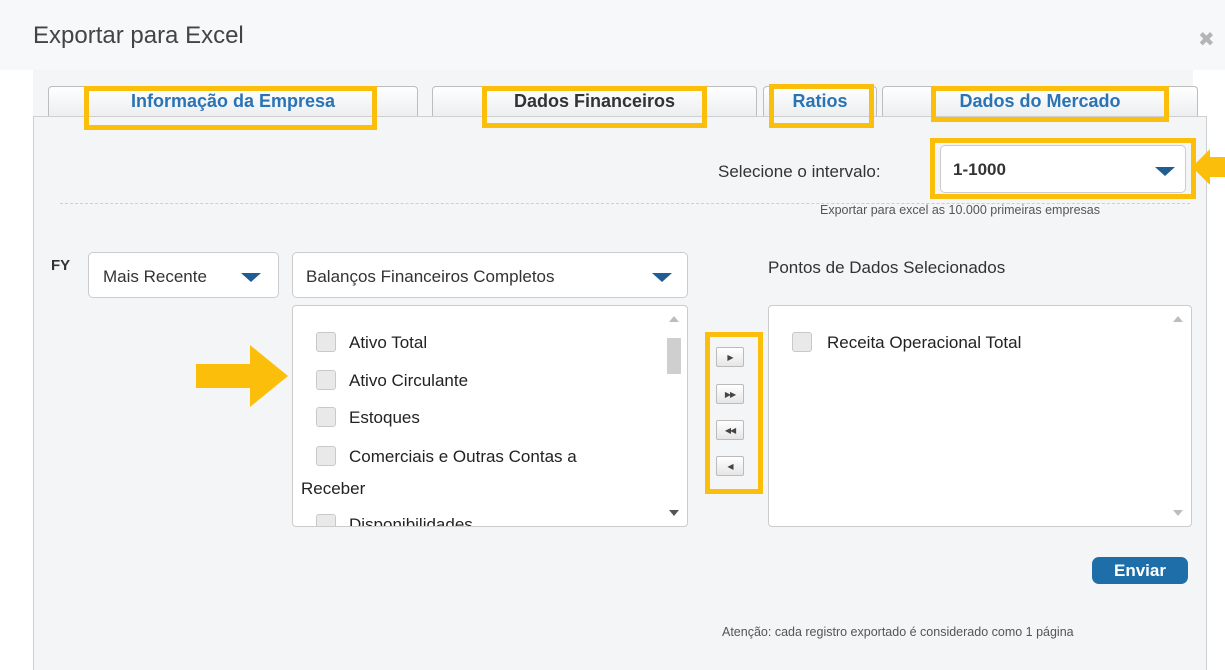 The width and height of the screenshot is (1225, 670). What do you see at coordinates (730, 357) in the screenshot?
I see `move-right-icon: ▶` at bounding box center [730, 357].